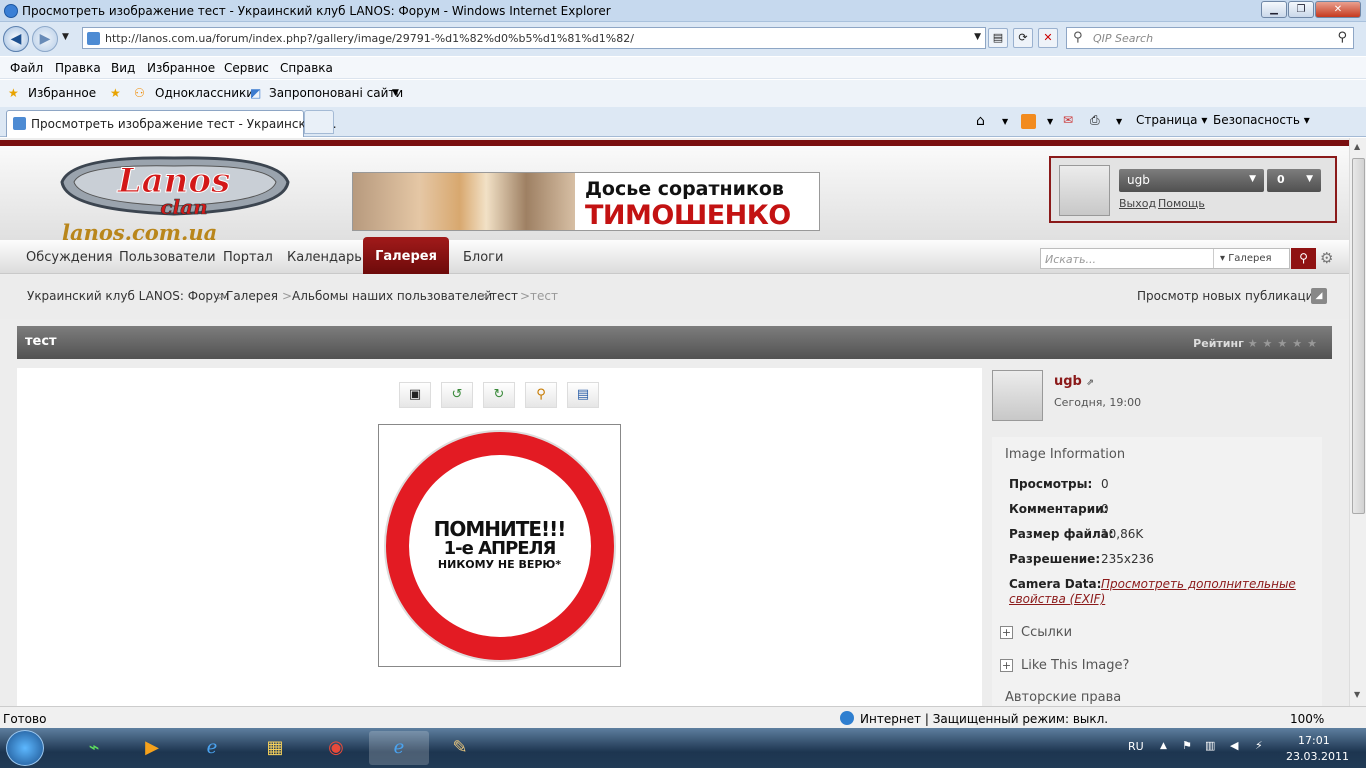 The image size is (1366, 768). What do you see at coordinates (115, 93) in the screenshot?
I see `add-favorites-icon: ★` at bounding box center [115, 93].